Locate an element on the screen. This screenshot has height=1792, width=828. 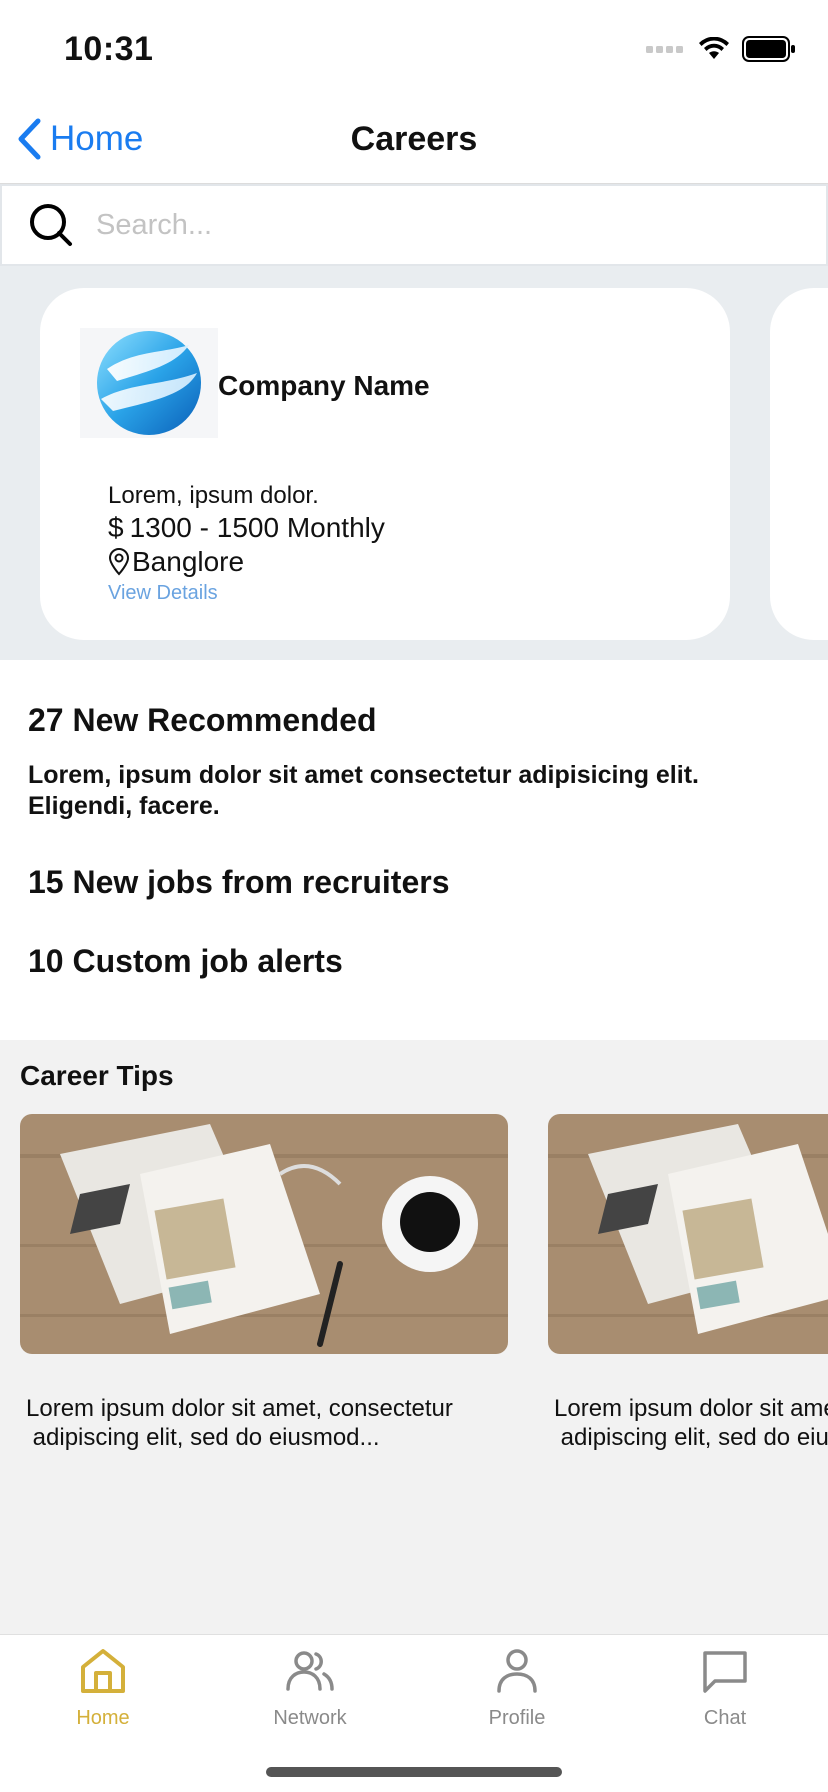
company-logo-image is located at coordinates (149, 383).